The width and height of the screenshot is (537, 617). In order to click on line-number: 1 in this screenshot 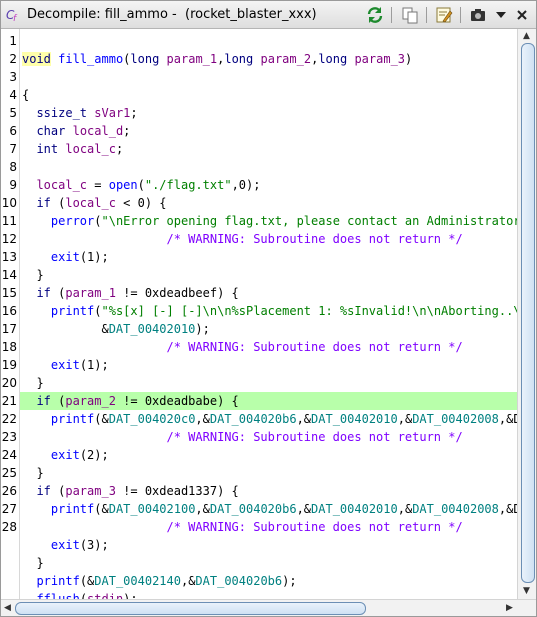, I will do `click(13, 41)`.